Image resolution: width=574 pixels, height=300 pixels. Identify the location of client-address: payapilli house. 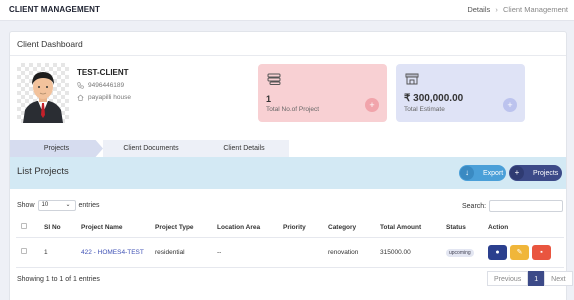
(110, 97).